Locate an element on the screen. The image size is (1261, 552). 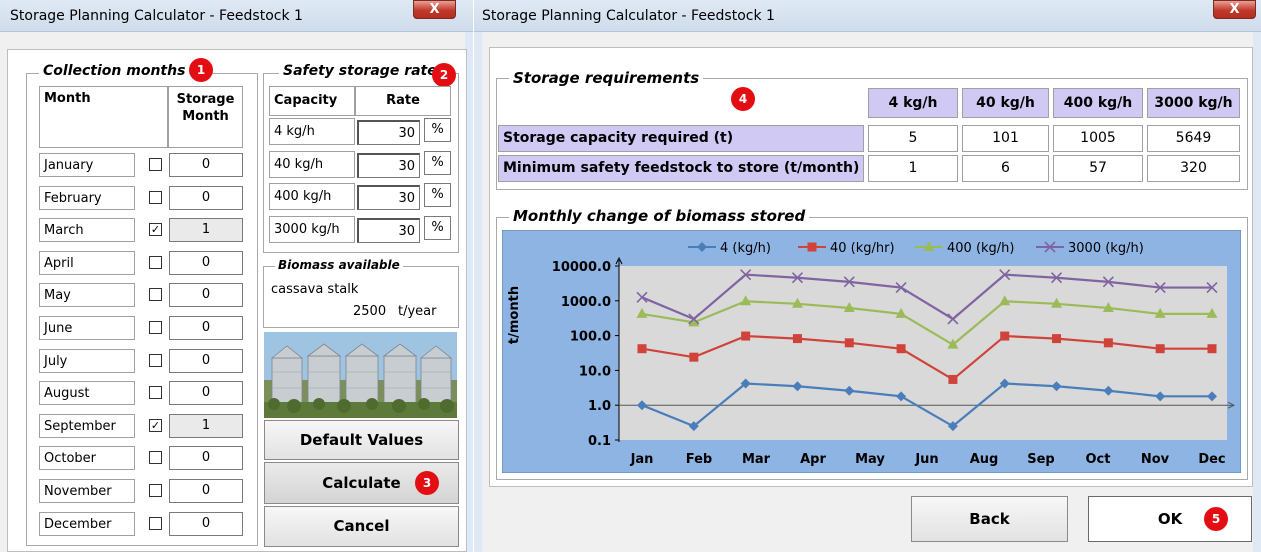
requirement-value: 101 is located at coordinates (1005, 138).